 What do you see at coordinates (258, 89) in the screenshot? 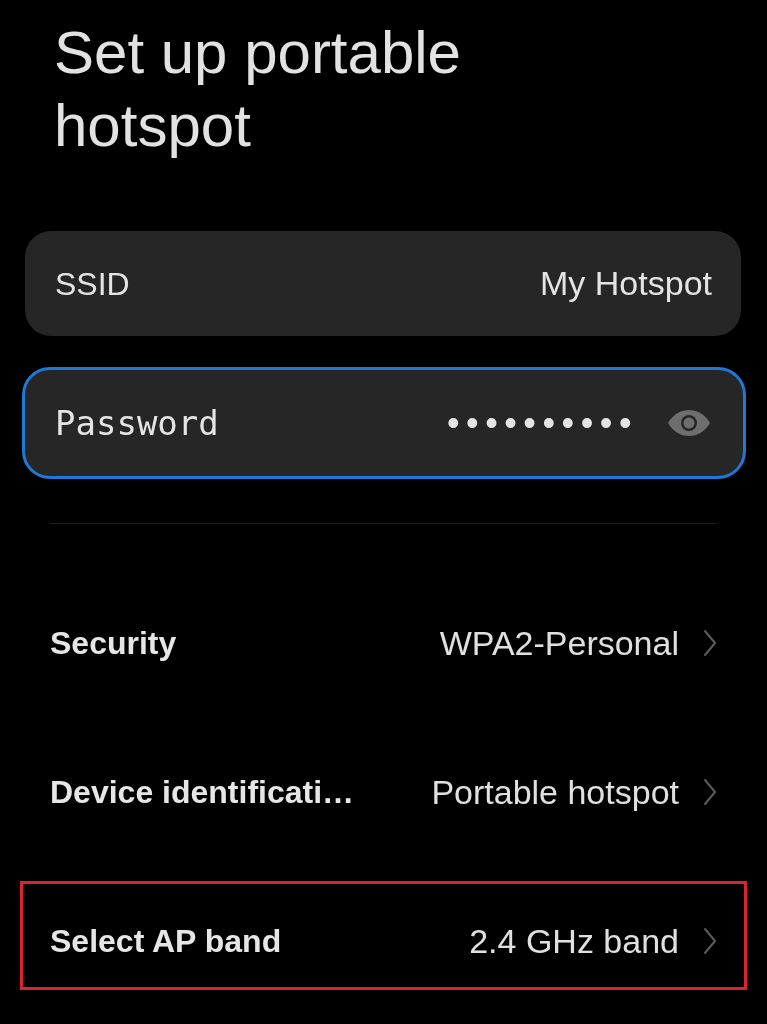
I see `page-title: Set up portable hotspot` at bounding box center [258, 89].